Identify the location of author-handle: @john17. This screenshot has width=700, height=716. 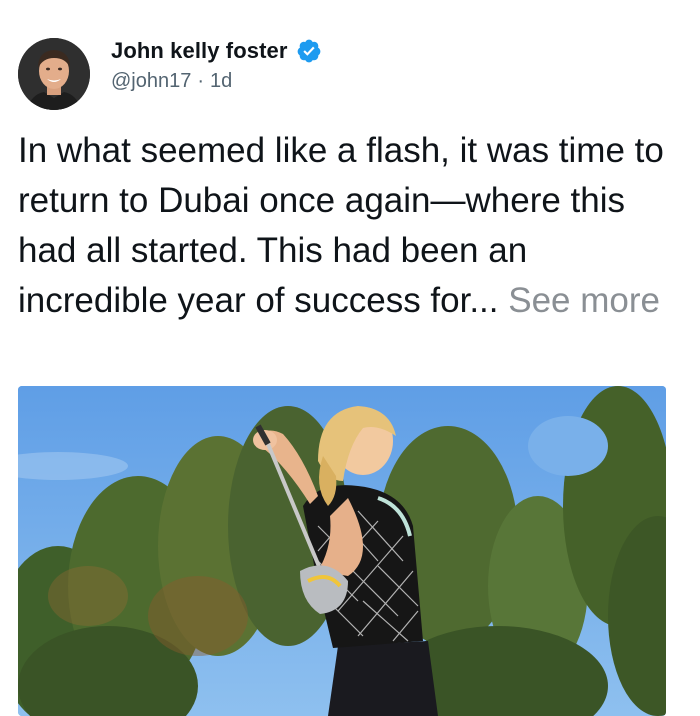
(151, 81).